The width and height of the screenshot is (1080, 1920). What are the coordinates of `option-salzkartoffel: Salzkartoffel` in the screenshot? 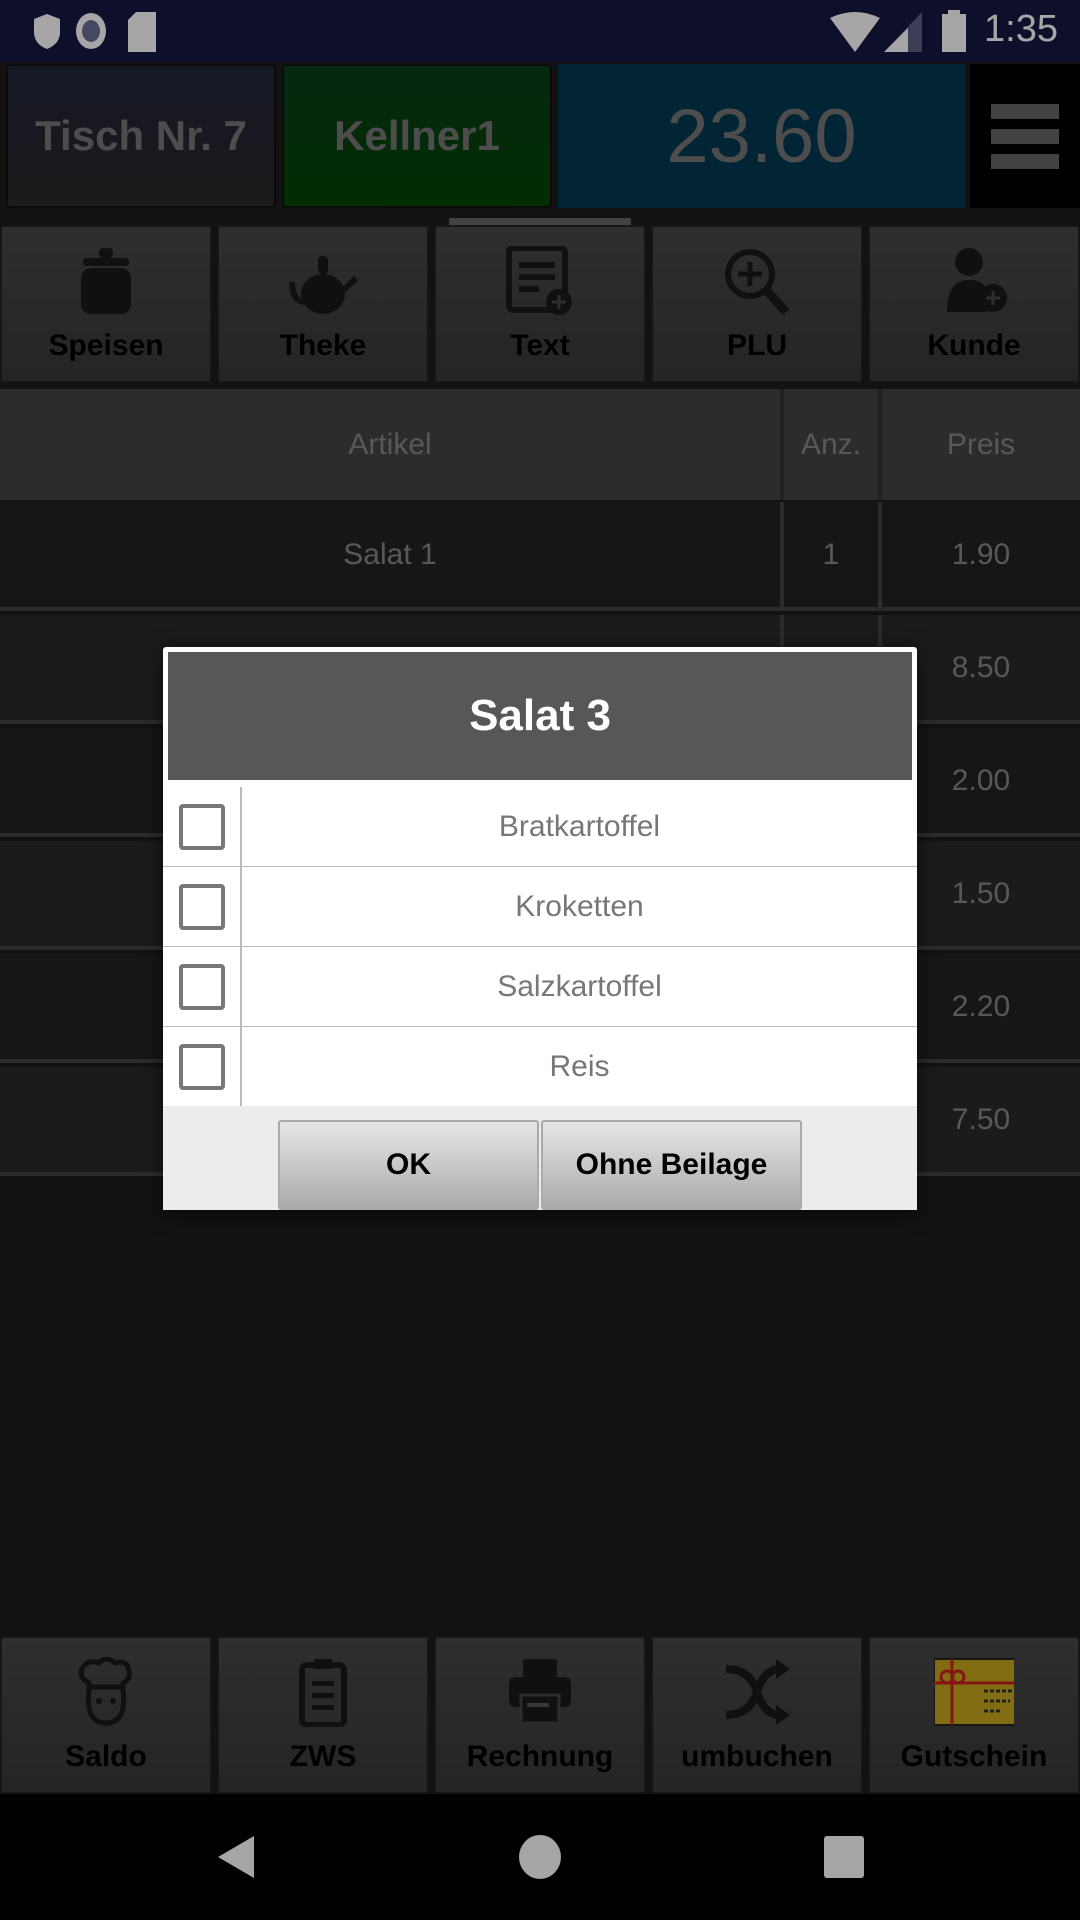 It's located at (540, 987).